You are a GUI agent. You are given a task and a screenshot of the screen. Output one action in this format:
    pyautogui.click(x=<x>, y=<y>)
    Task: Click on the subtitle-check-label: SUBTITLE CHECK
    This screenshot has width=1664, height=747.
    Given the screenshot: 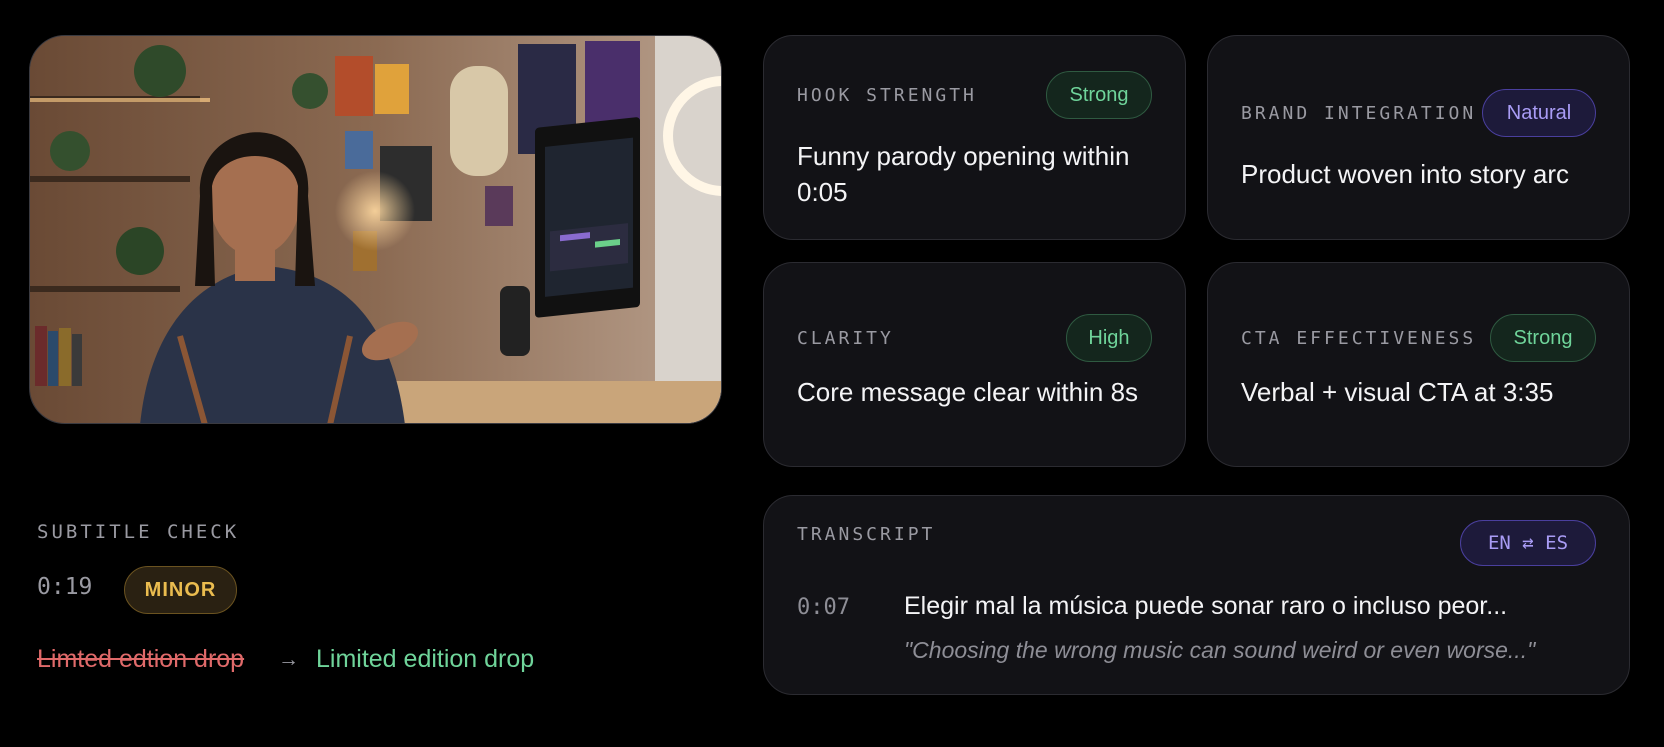 What is the action you would take?
    pyautogui.click(x=138, y=532)
    